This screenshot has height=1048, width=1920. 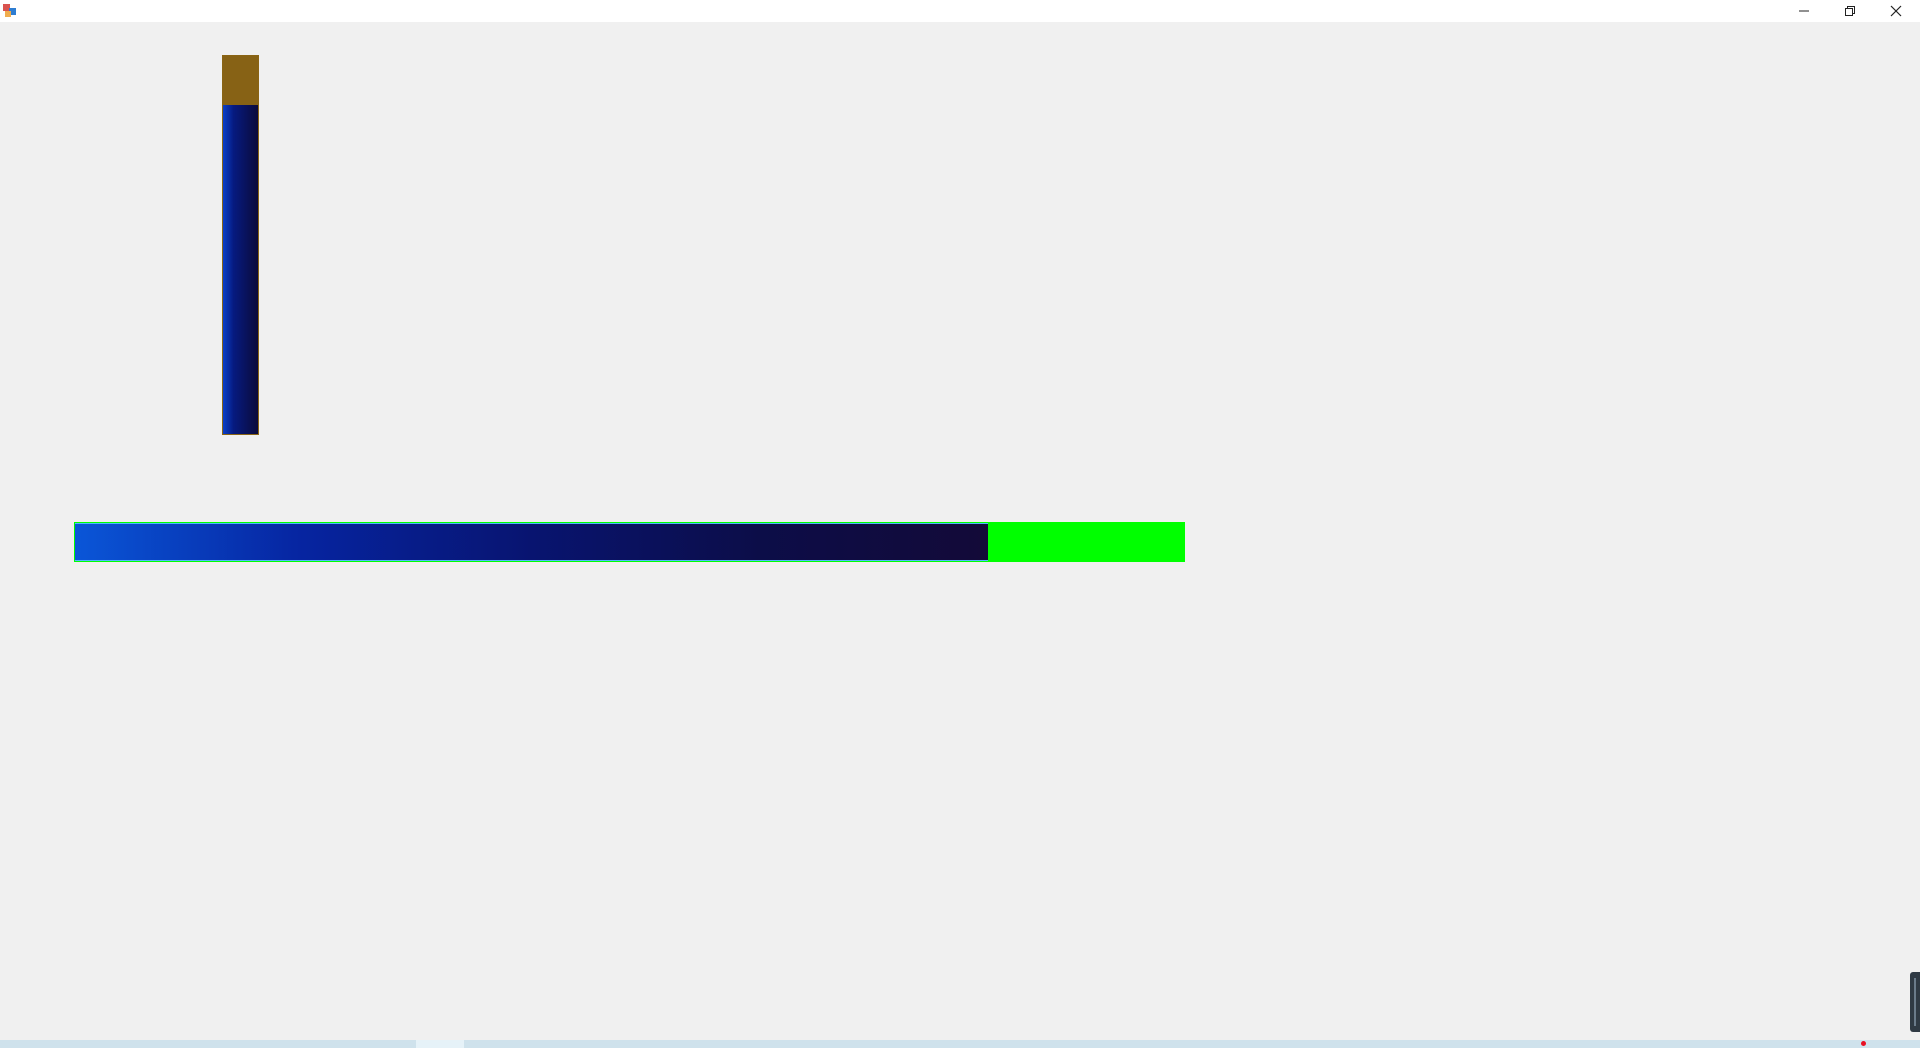 I want to click on title-bar, so click(x=960, y=11).